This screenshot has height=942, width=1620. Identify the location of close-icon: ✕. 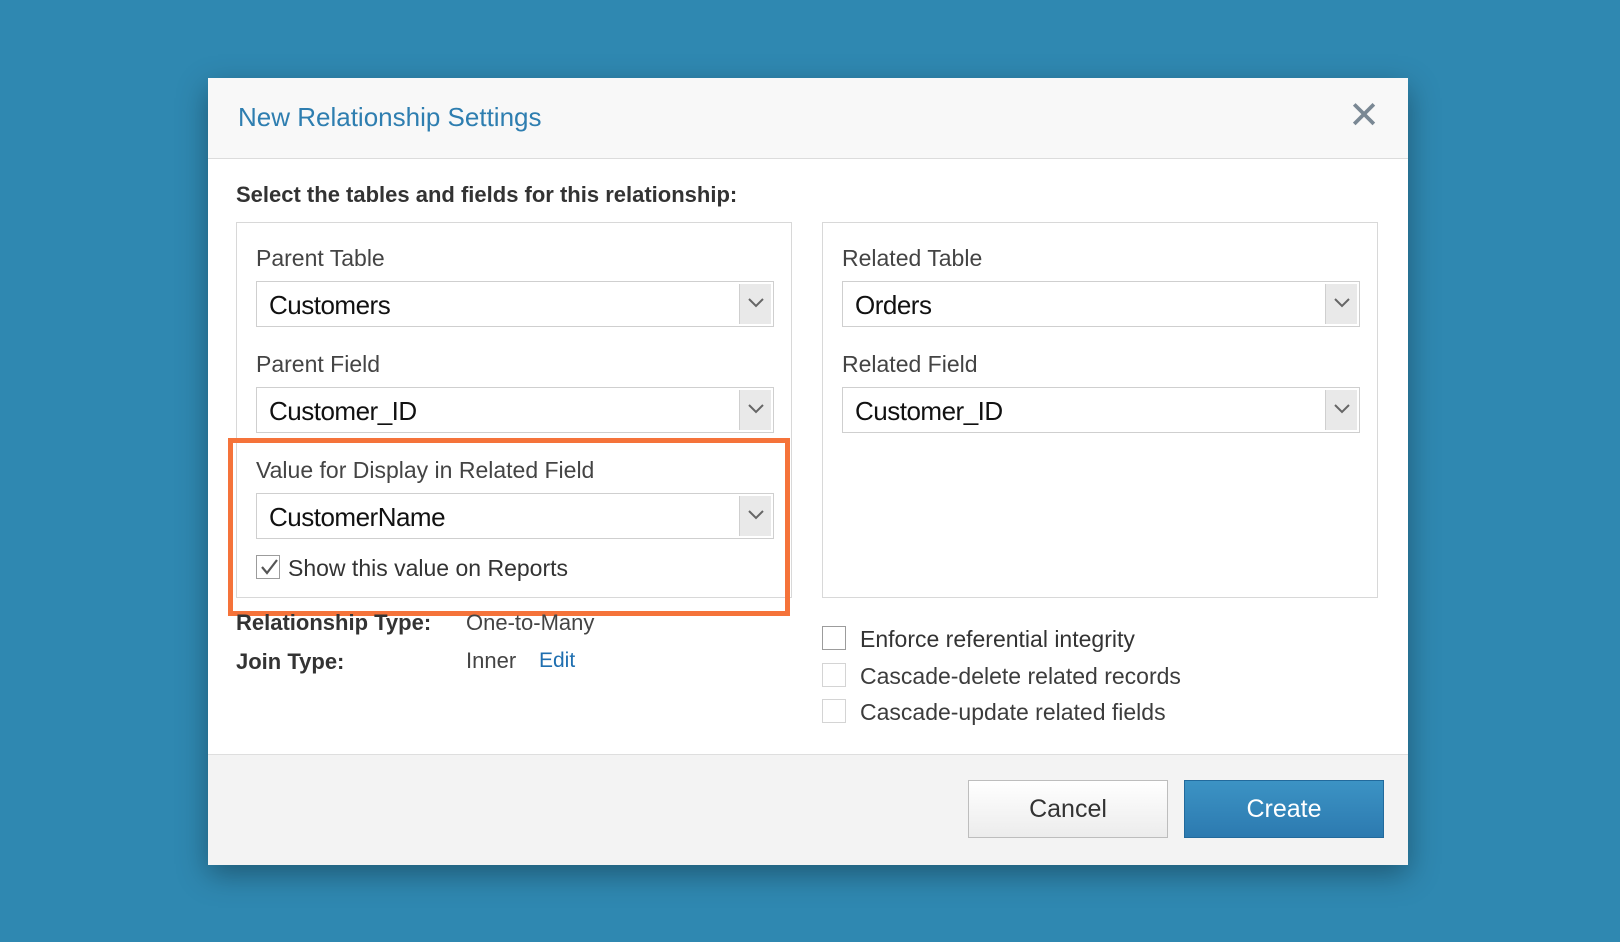
(1364, 116).